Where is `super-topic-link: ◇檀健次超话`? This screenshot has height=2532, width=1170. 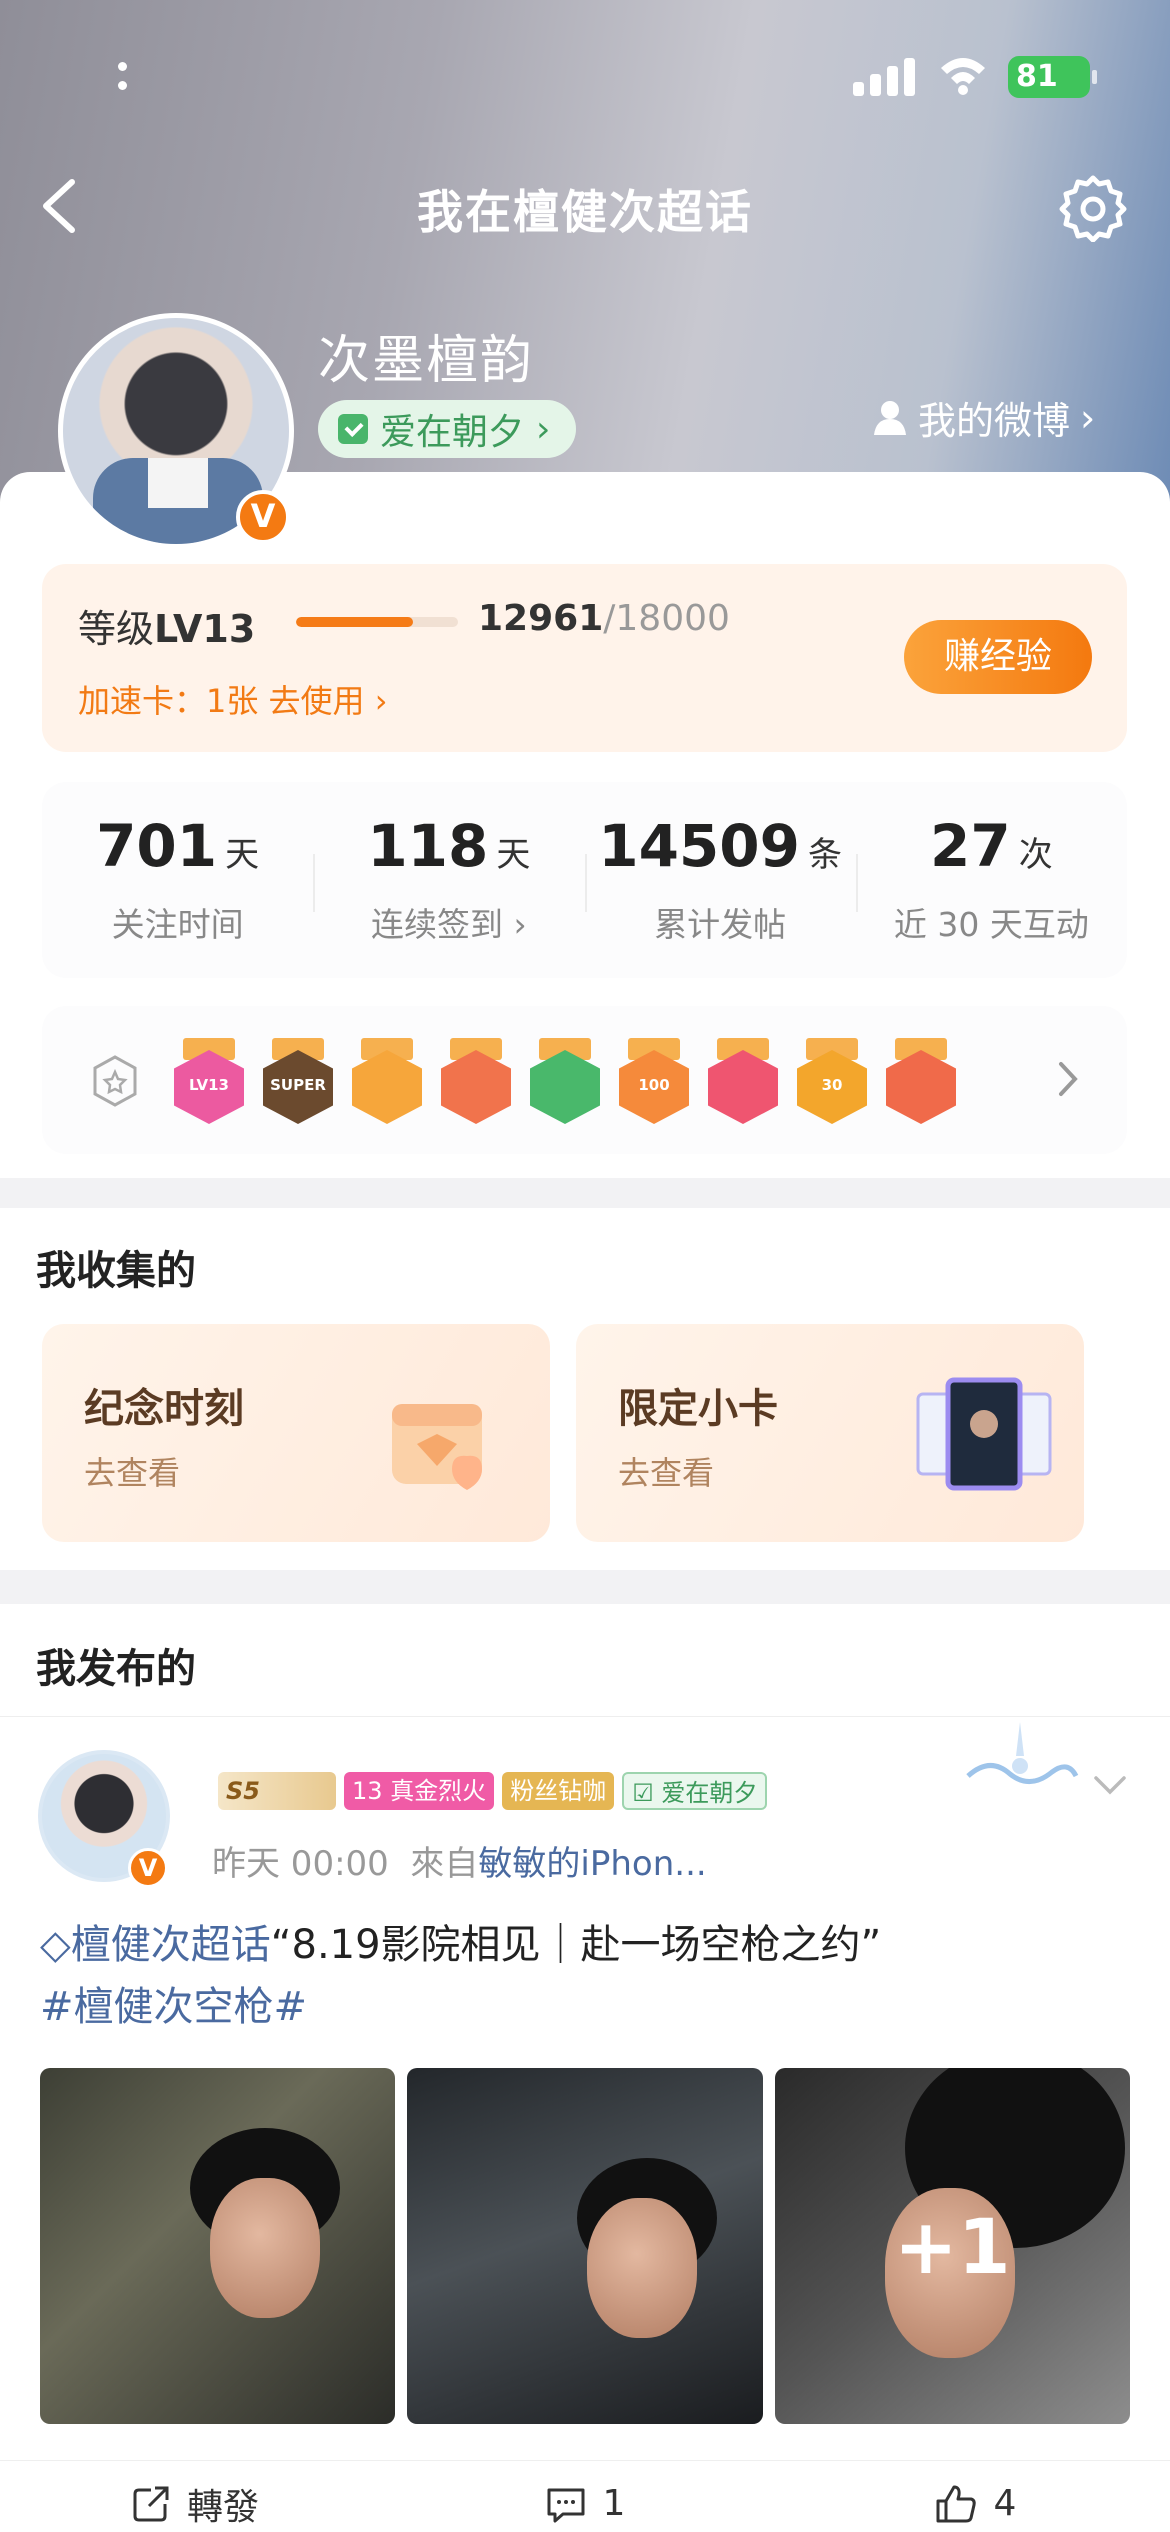
super-topic-link: ◇檀健次超话 is located at coordinates (155, 1945).